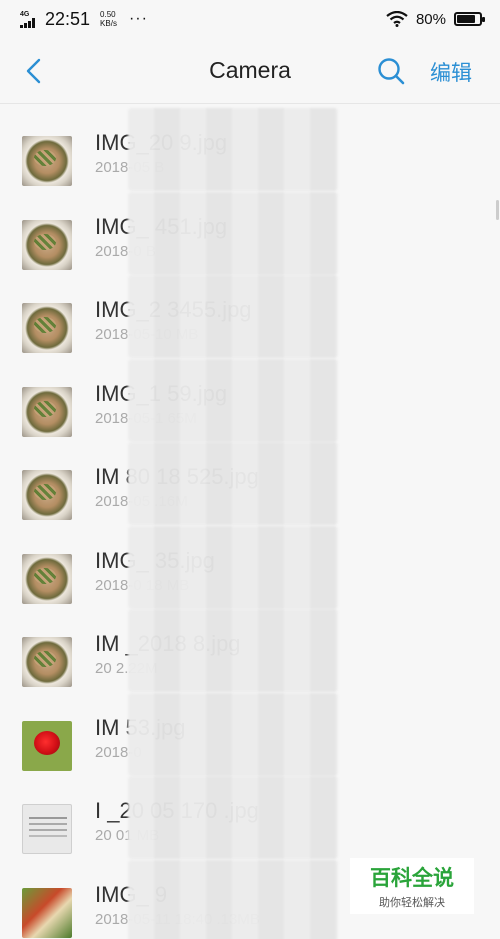  Describe the element at coordinates (451, 72) in the screenshot. I see `edit-button: 编辑` at that location.